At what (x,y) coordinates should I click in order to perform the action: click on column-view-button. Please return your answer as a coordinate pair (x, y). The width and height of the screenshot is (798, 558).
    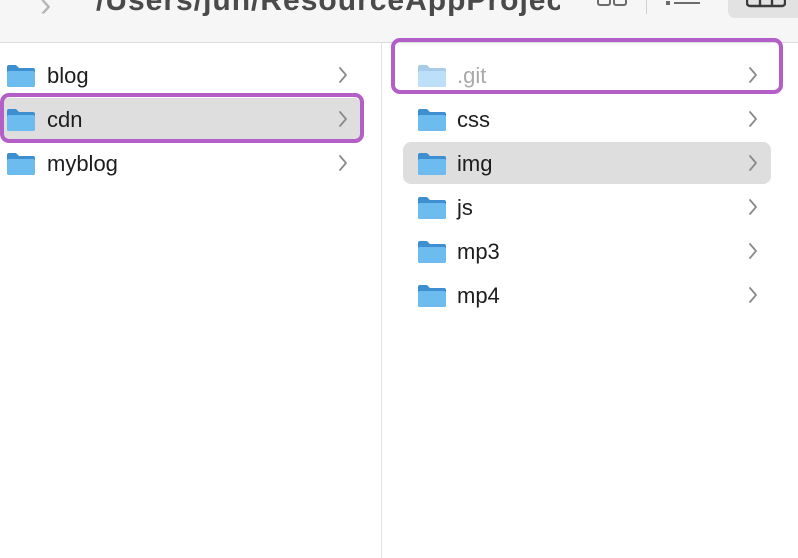
    Looking at the image, I should click on (763, 9).